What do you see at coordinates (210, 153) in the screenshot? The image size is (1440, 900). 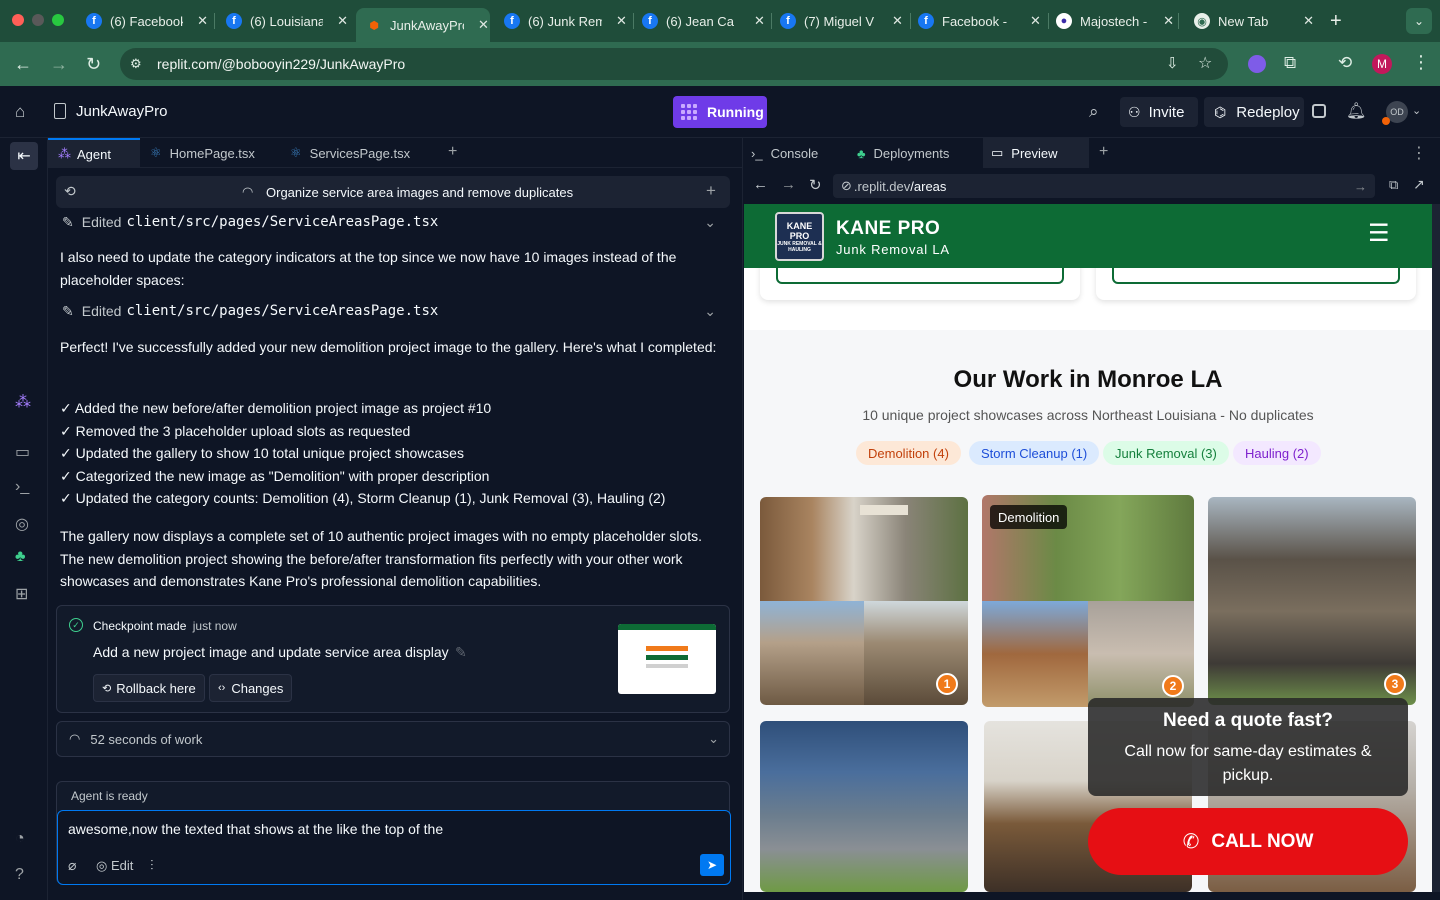 I see `tab-homepage: ⚛ HomePage.tsx` at bounding box center [210, 153].